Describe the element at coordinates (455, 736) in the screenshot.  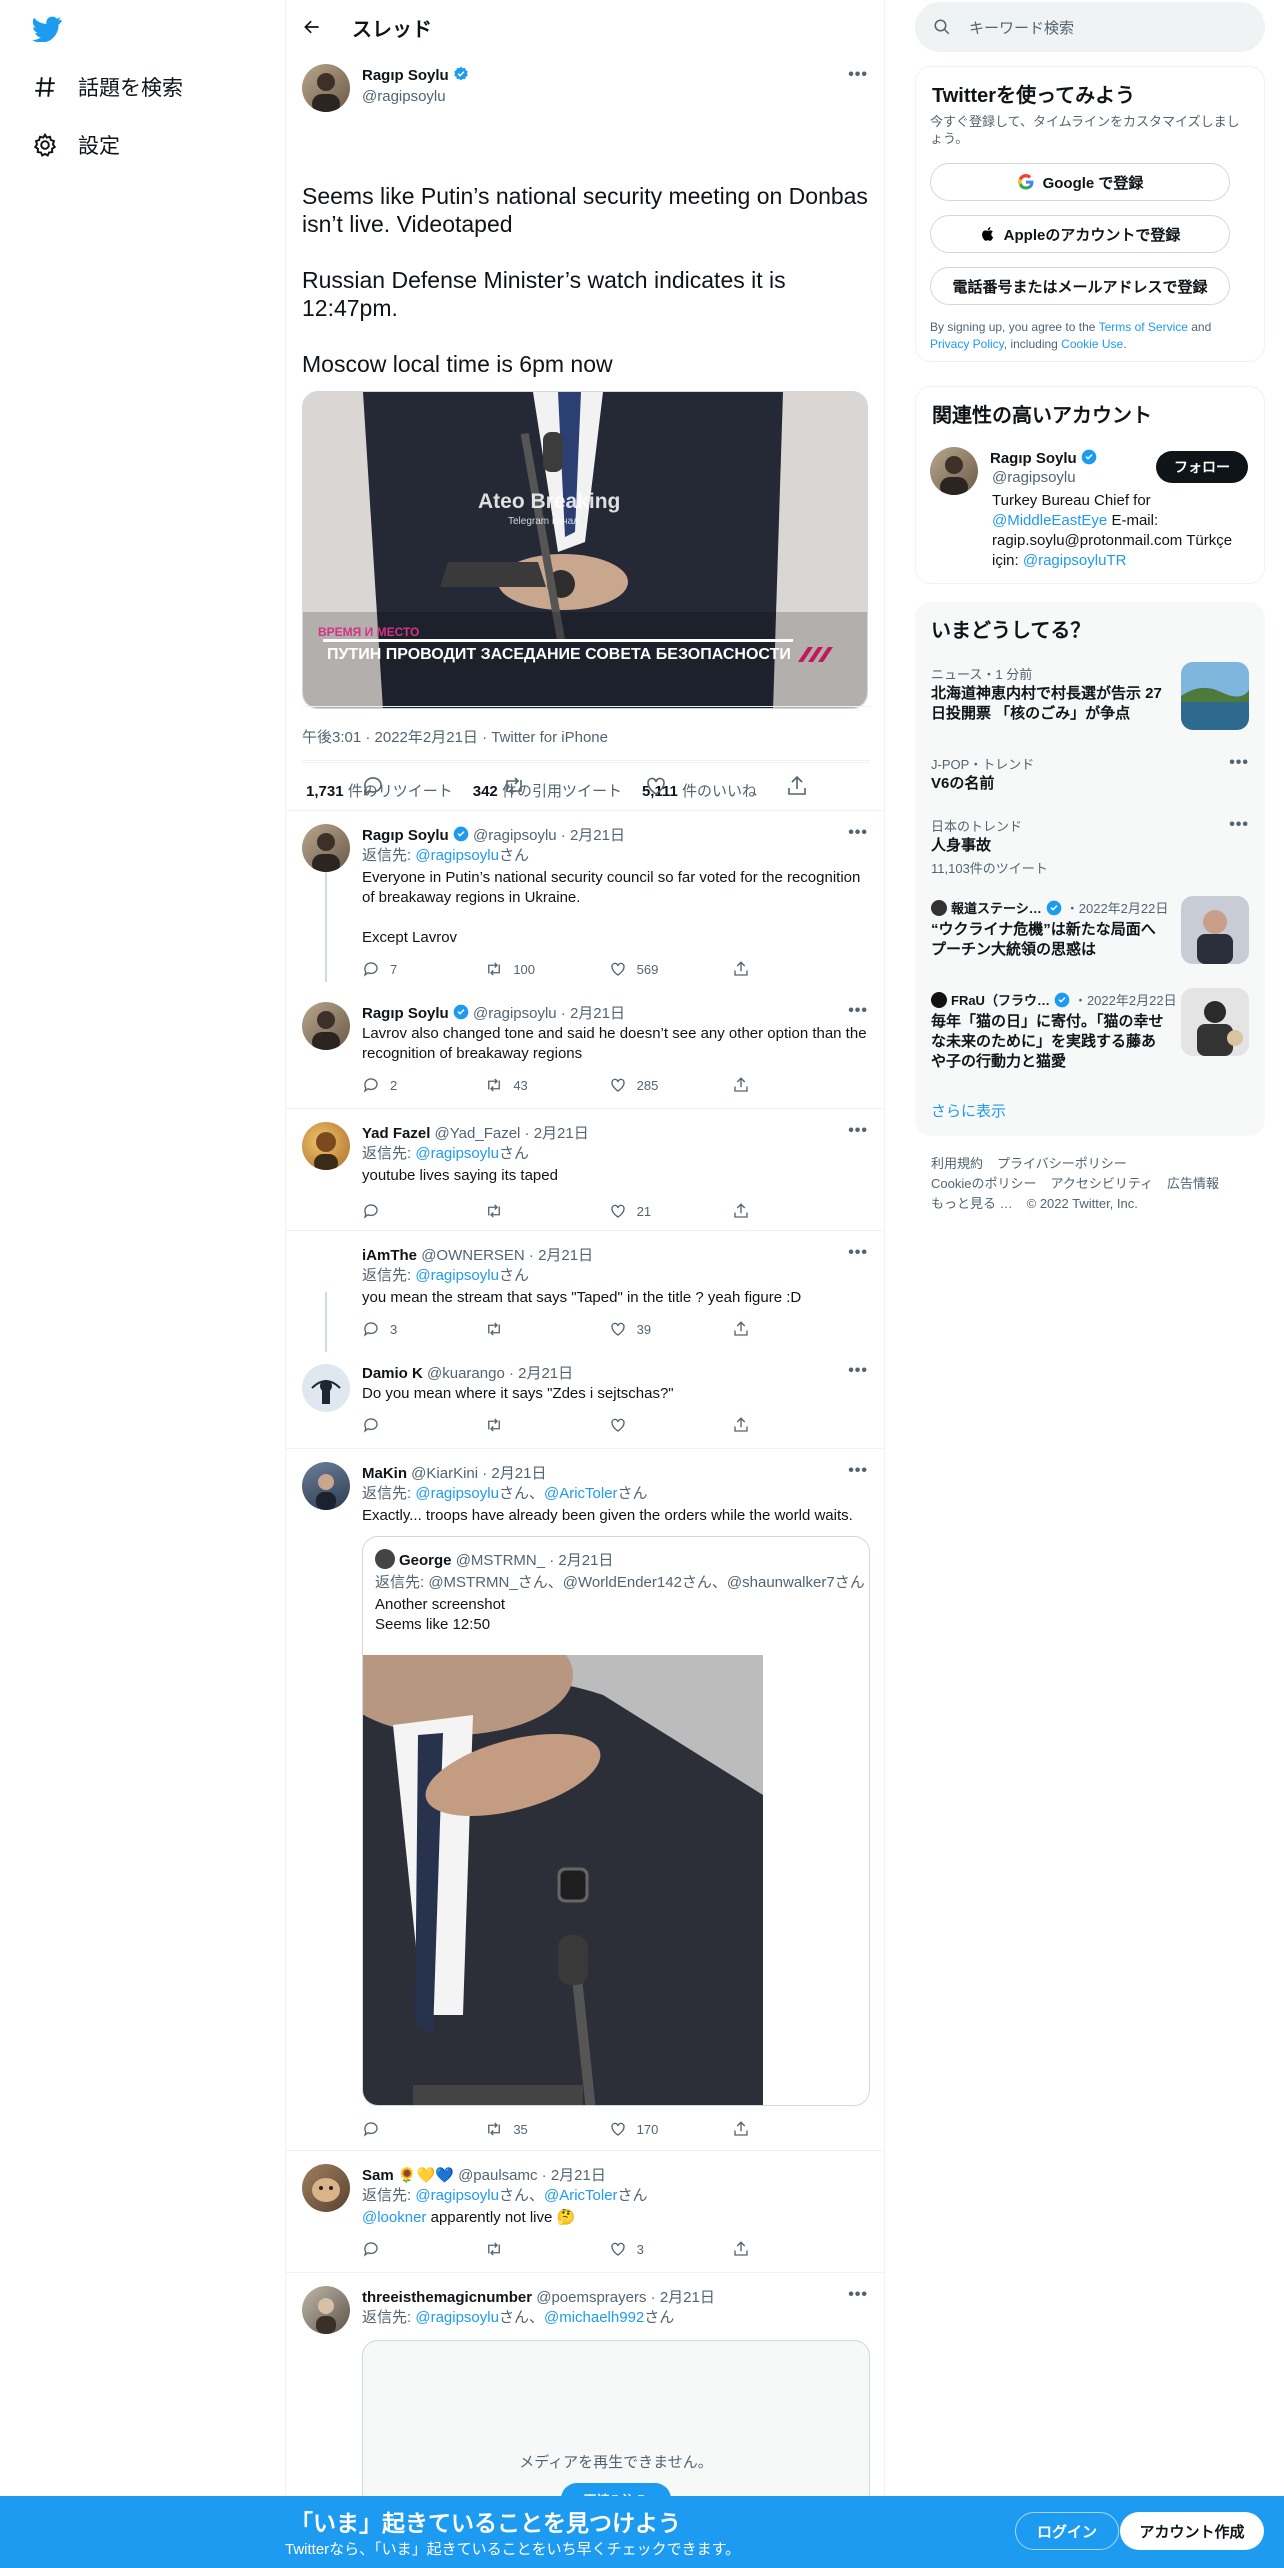
I see `tweet-timestamp: 午後3:01 · 2022年2月21日 · Twitter for iPhone` at that location.